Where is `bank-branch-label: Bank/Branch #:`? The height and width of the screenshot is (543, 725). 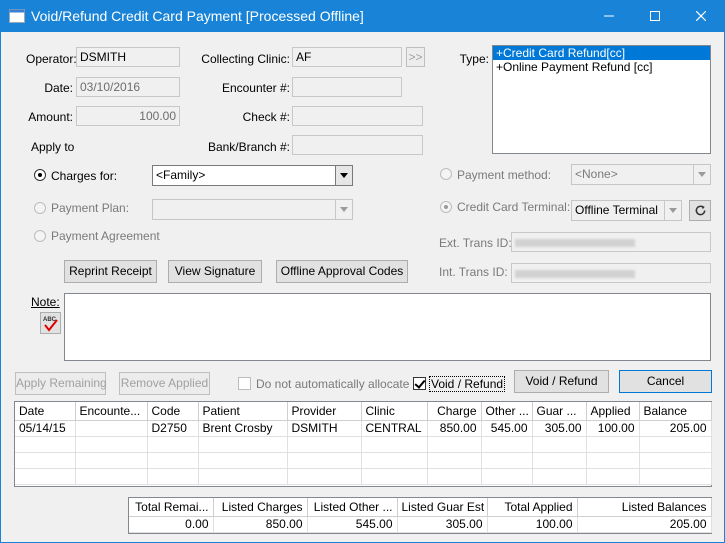
bank-branch-label: Bank/Branch #: is located at coordinates (248, 147).